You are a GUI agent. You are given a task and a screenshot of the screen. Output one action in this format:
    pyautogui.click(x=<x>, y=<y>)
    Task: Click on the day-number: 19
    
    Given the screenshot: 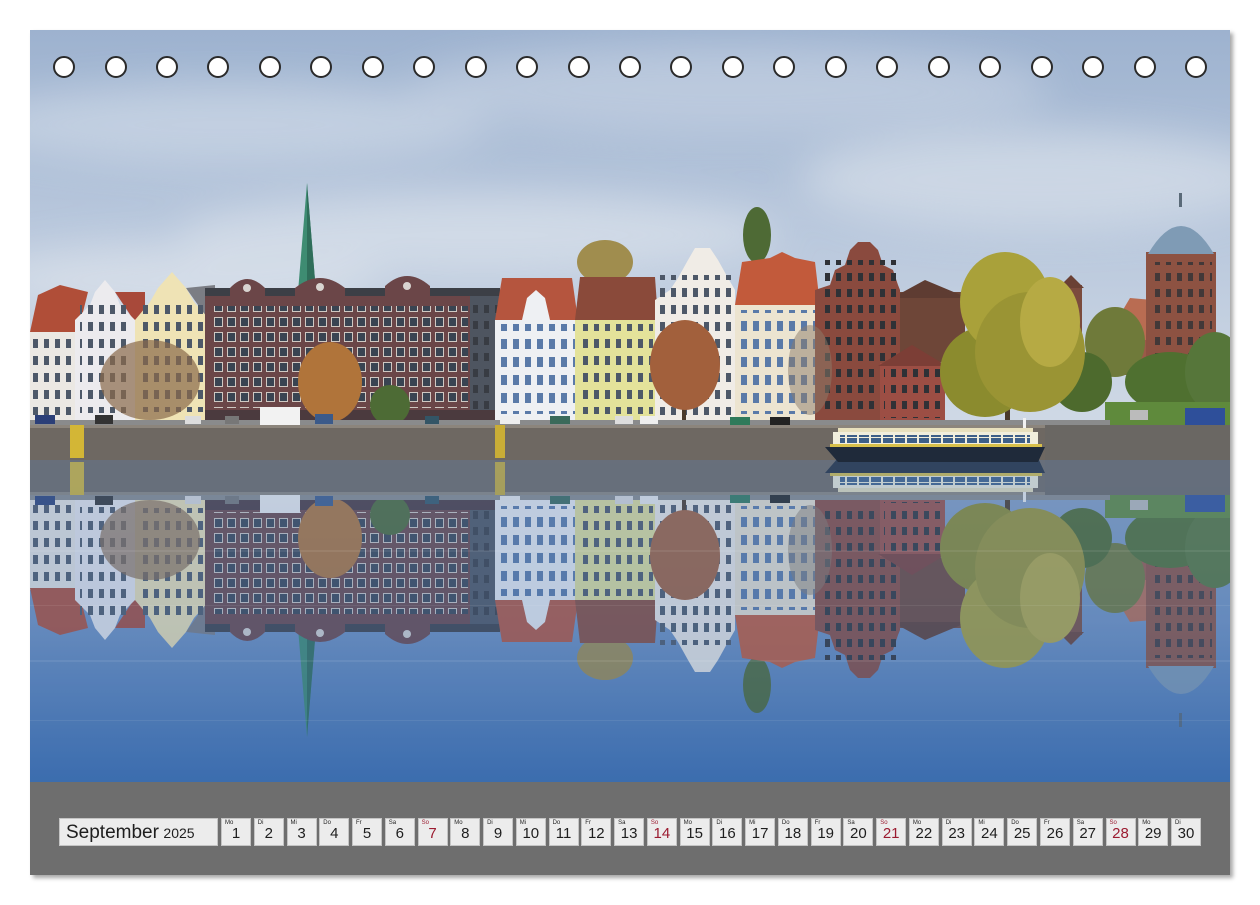 What is the action you would take?
    pyautogui.click(x=826, y=833)
    